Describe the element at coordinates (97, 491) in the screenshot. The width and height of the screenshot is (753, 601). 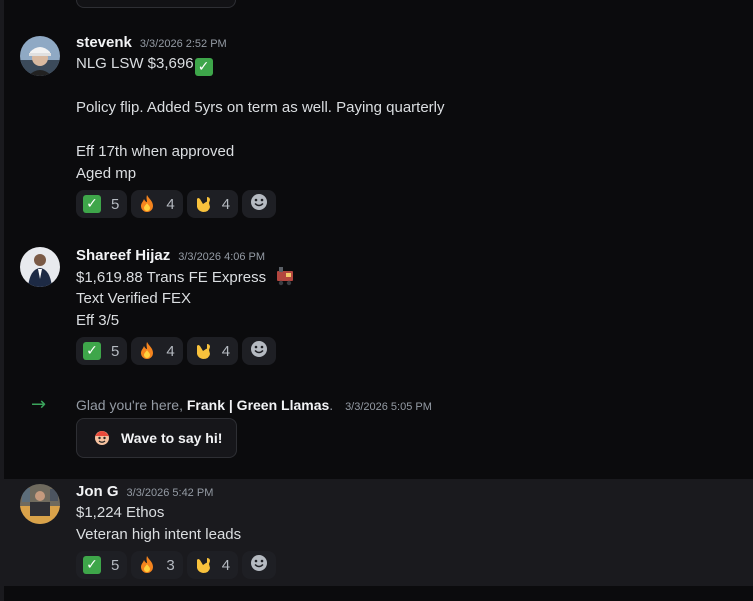
I see `username: Jon G` at that location.